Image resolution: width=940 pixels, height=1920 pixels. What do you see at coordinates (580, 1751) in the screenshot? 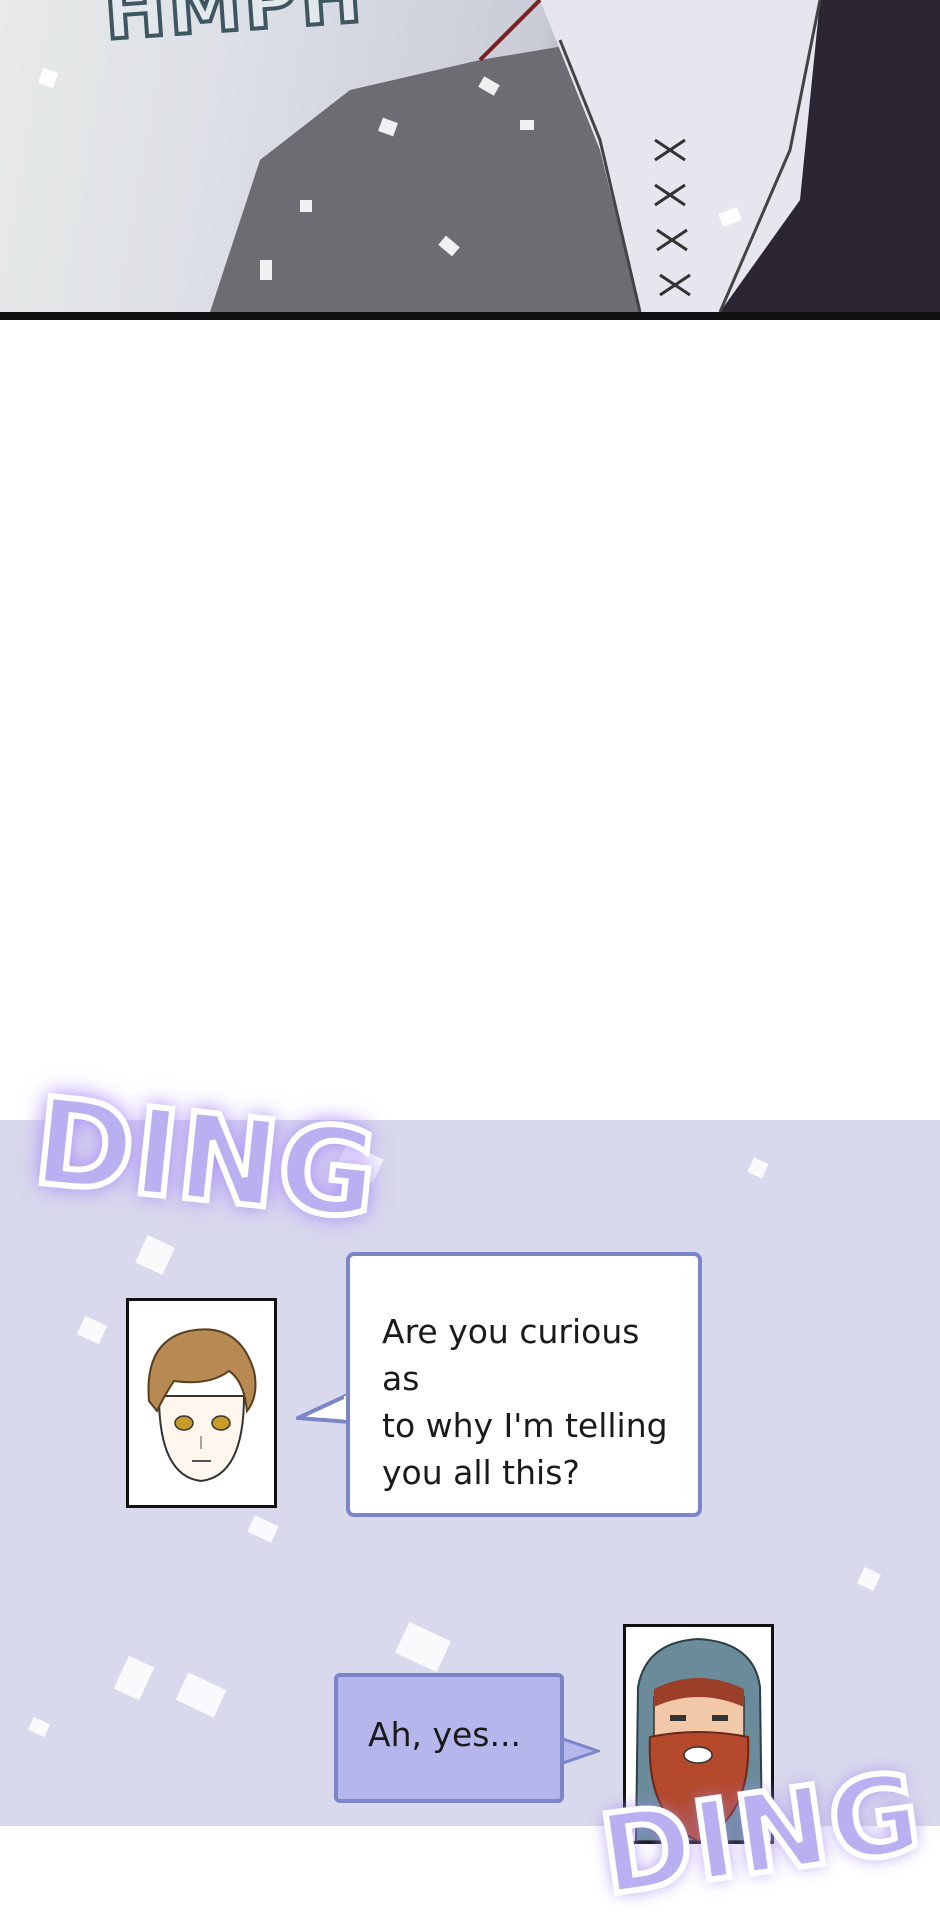
I see `reply-bubble-tail` at bounding box center [580, 1751].